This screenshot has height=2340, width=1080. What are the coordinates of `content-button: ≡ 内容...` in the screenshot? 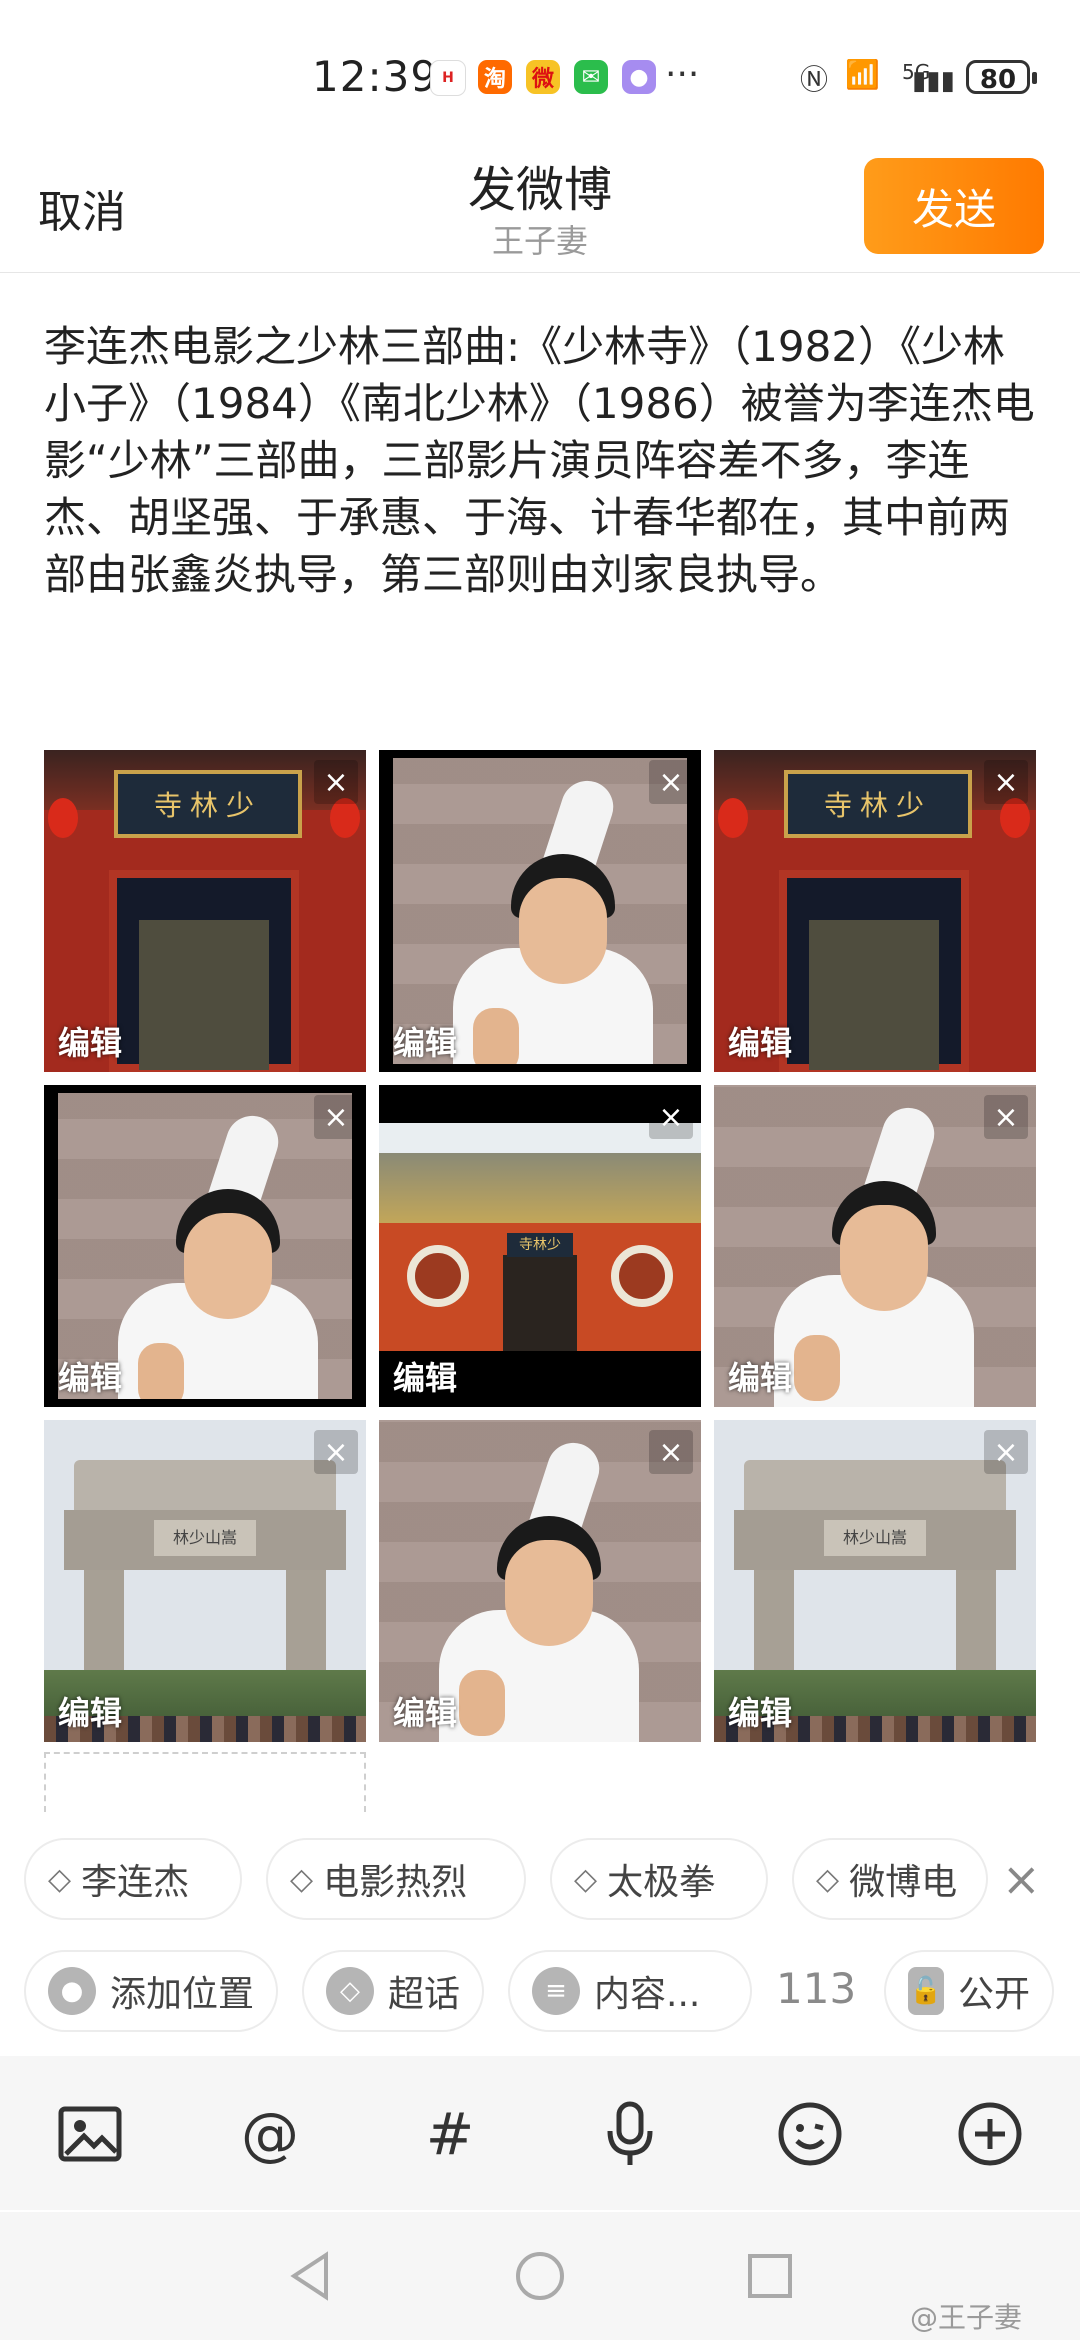 It's located at (630, 1991).